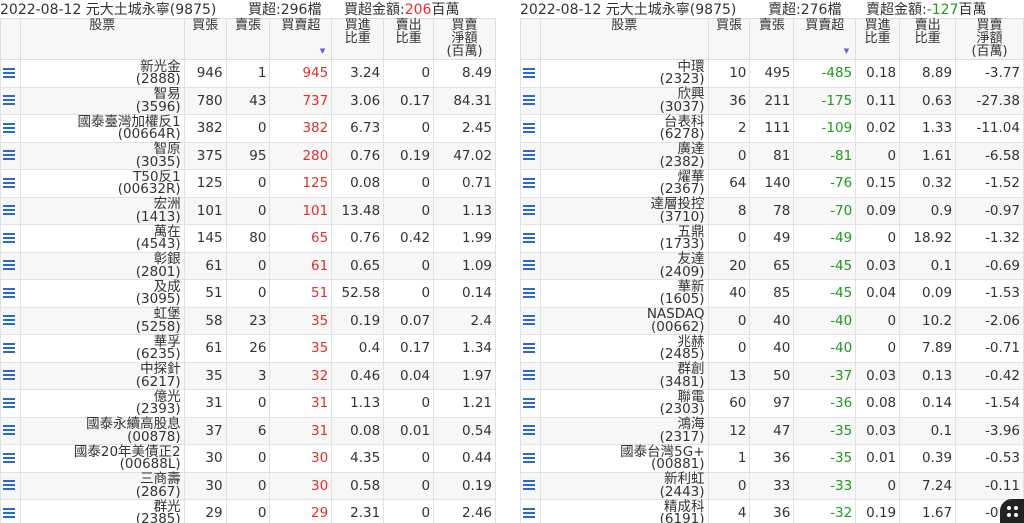  What do you see at coordinates (102, 430) in the screenshot?
I see `stock-name-cell: 國泰永續高股息 (00878)` at bounding box center [102, 430].